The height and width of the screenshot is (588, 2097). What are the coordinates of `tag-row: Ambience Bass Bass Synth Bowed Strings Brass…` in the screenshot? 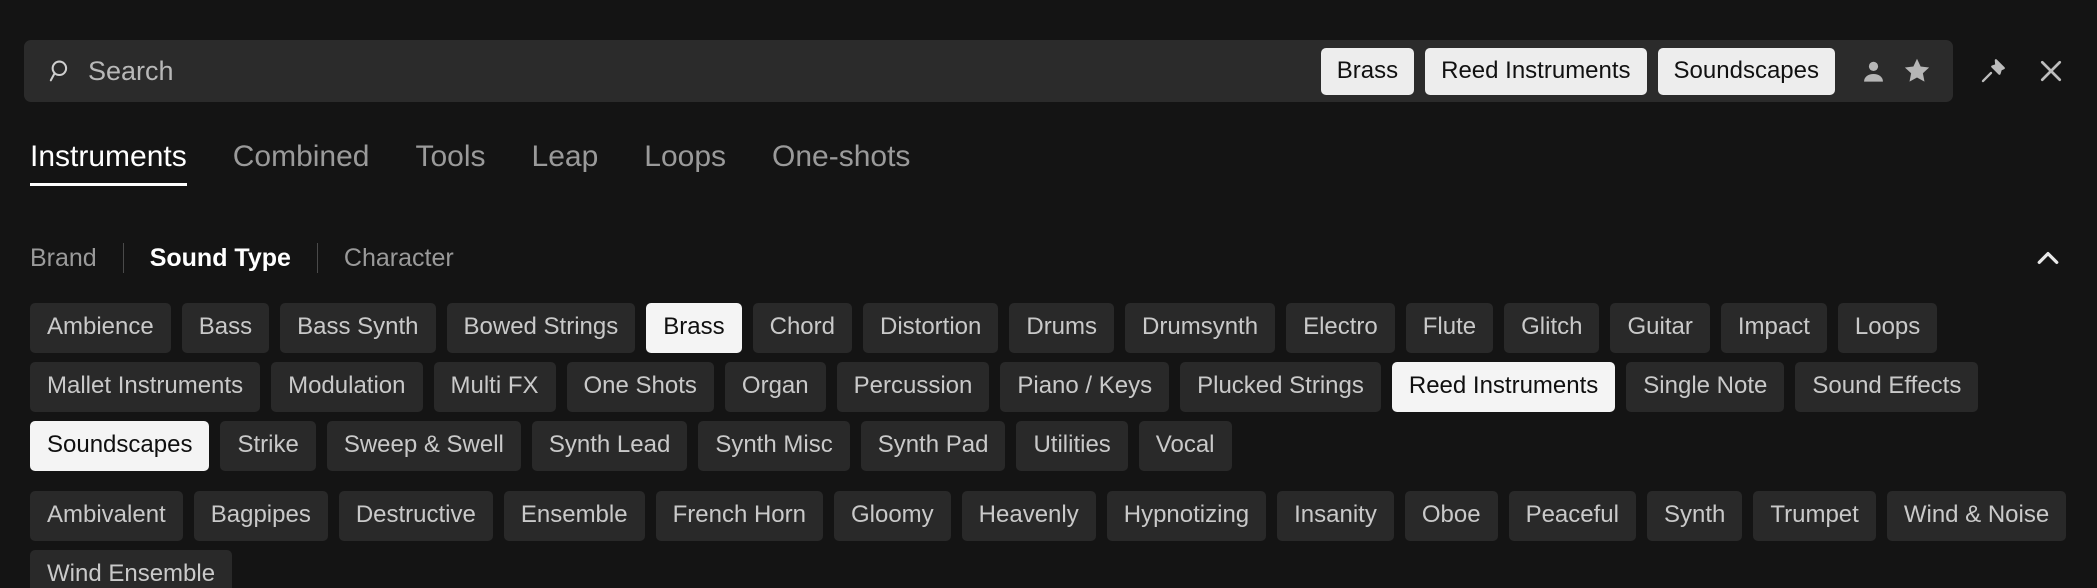 It's located at (1050, 328).